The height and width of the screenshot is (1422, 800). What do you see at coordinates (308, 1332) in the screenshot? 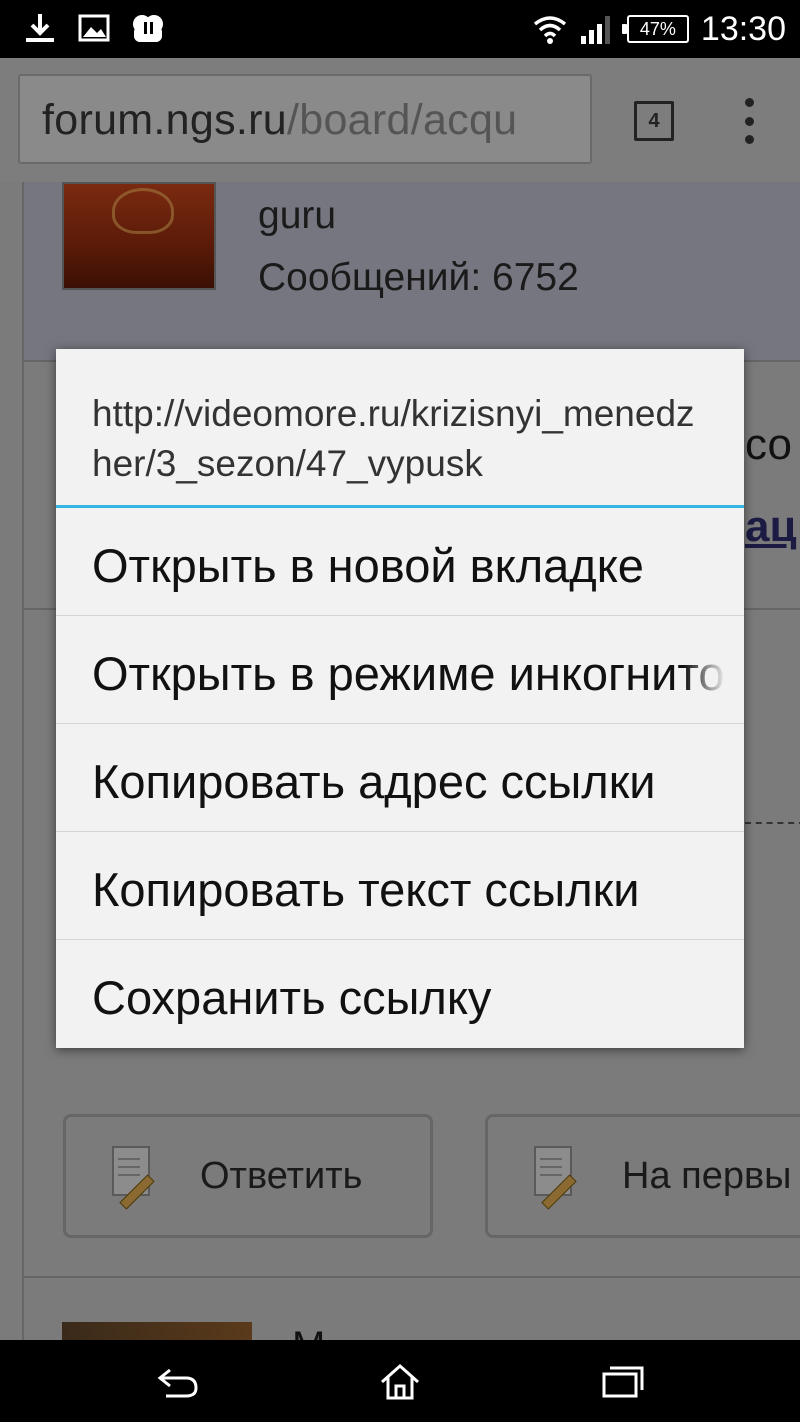
I see `next-post-author: M` at bounding box center [308, 1332].